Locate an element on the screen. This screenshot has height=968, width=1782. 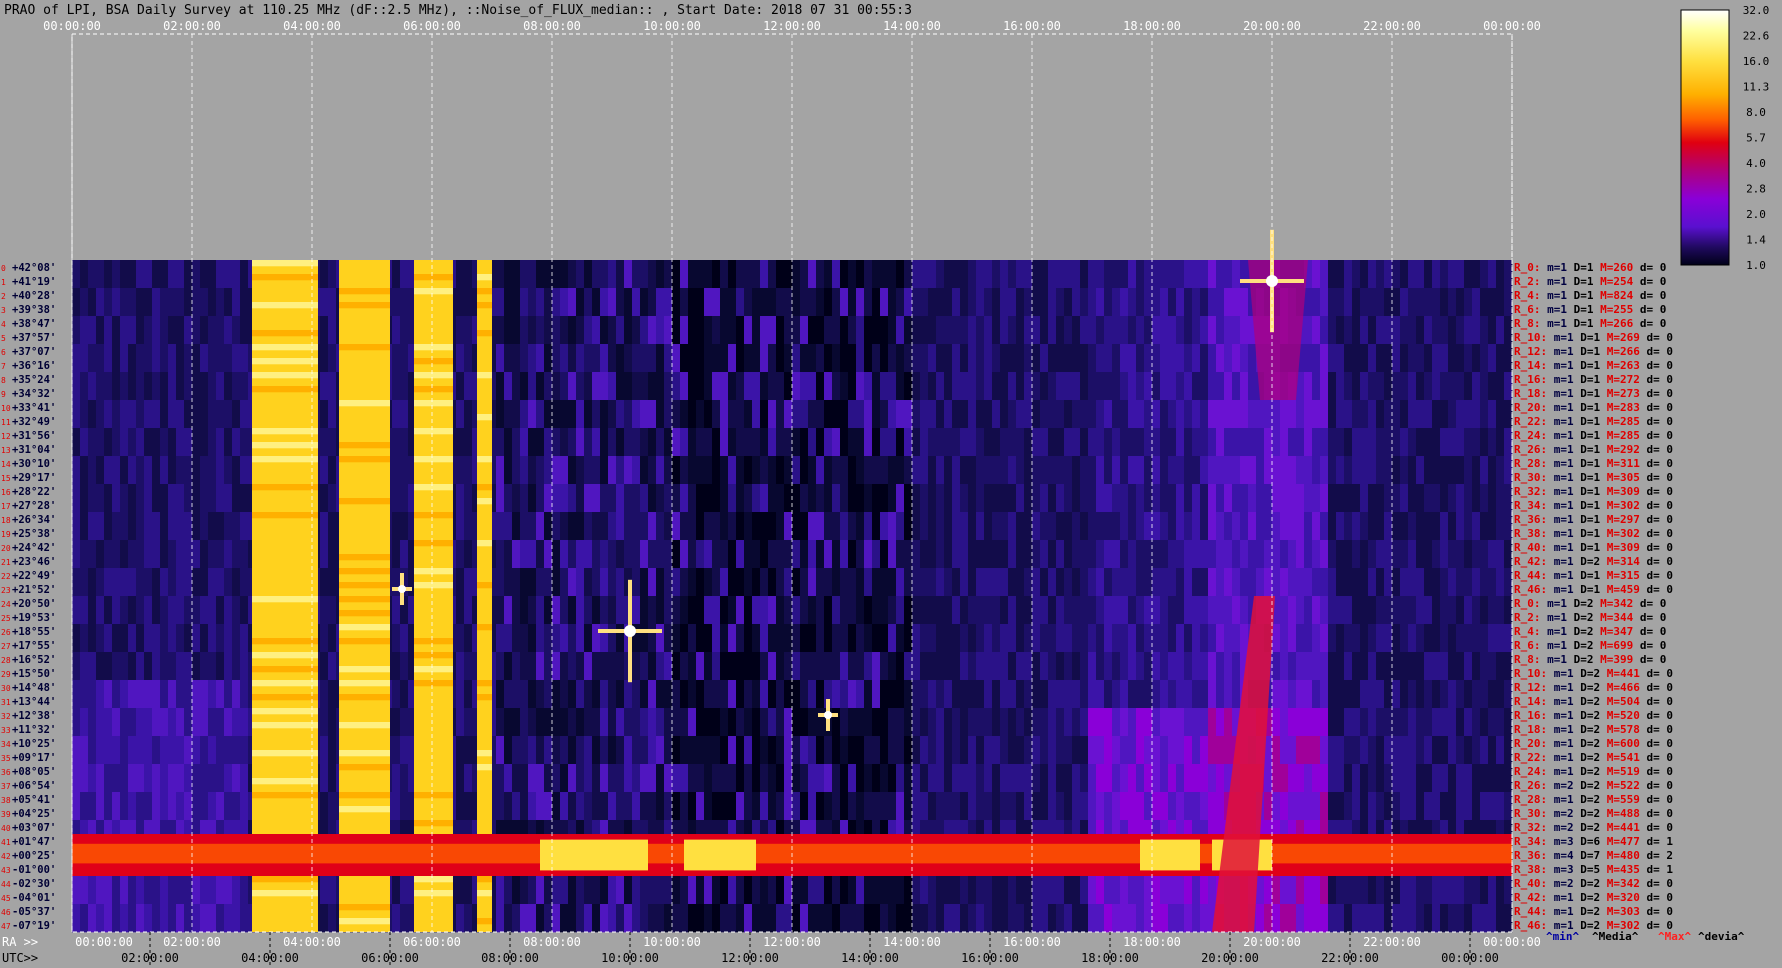
row-stat-part: m=1 is located at coordinates (1560, 799).